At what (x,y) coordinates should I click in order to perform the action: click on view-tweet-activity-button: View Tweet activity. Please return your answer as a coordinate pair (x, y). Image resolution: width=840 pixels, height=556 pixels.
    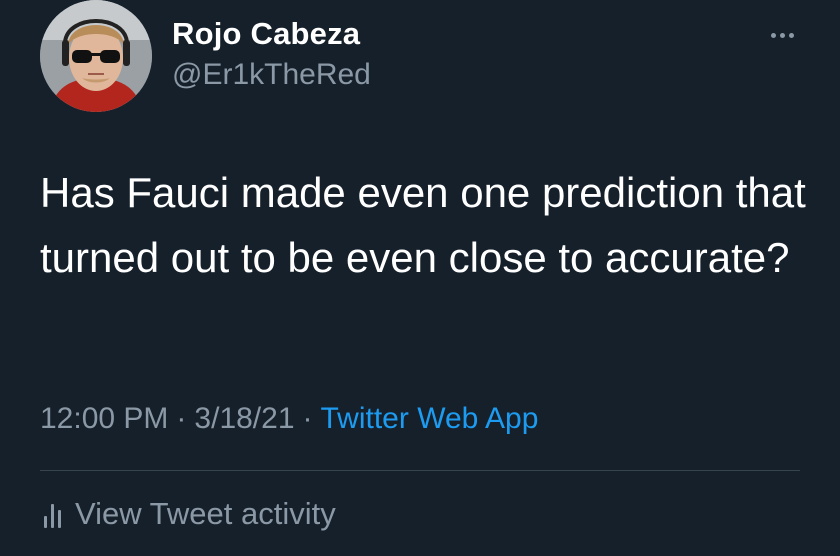
    Looking at the image, I should click on (190, 514).